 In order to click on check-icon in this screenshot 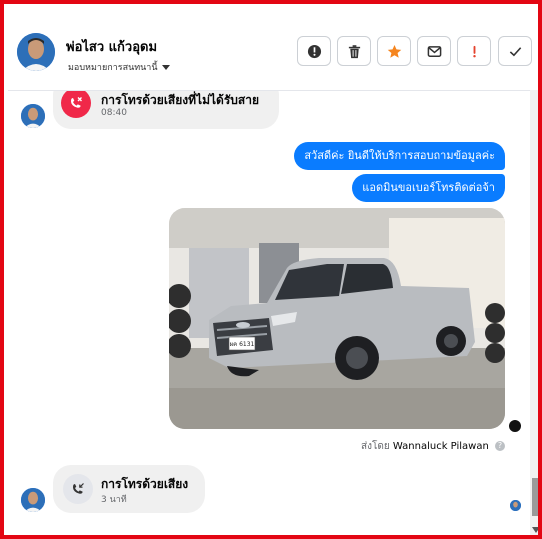, I will do `click(515, 51)`.